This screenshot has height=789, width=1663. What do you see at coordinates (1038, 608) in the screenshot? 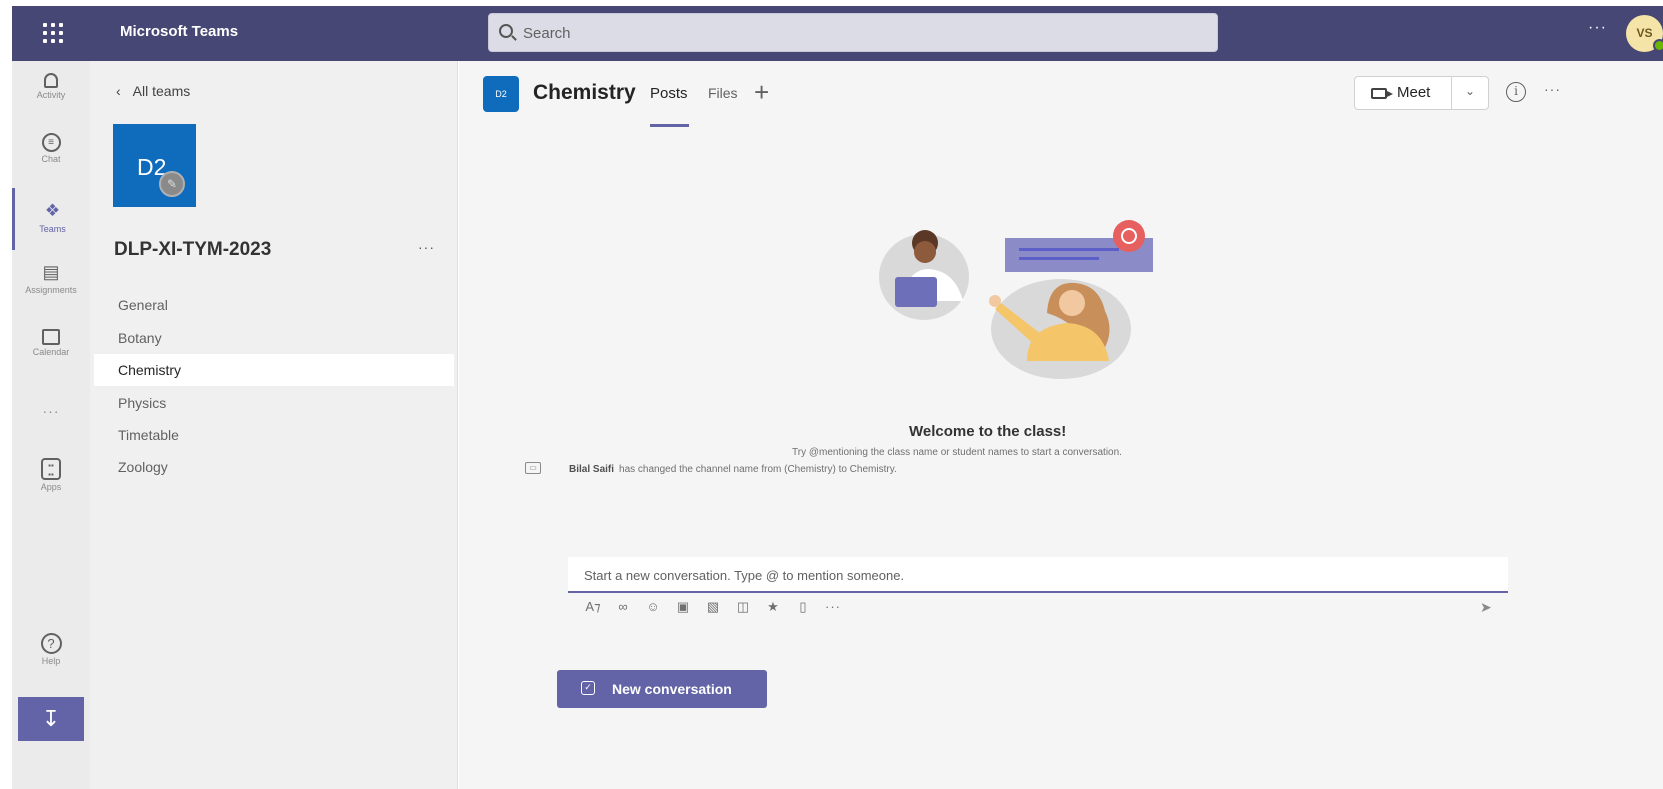
I see `compose-toolbar: A⁊ ∞ ☺ ▣ ▧ ◫ ★ ▯ ··· ➤` at bounding box center [1038, 608].